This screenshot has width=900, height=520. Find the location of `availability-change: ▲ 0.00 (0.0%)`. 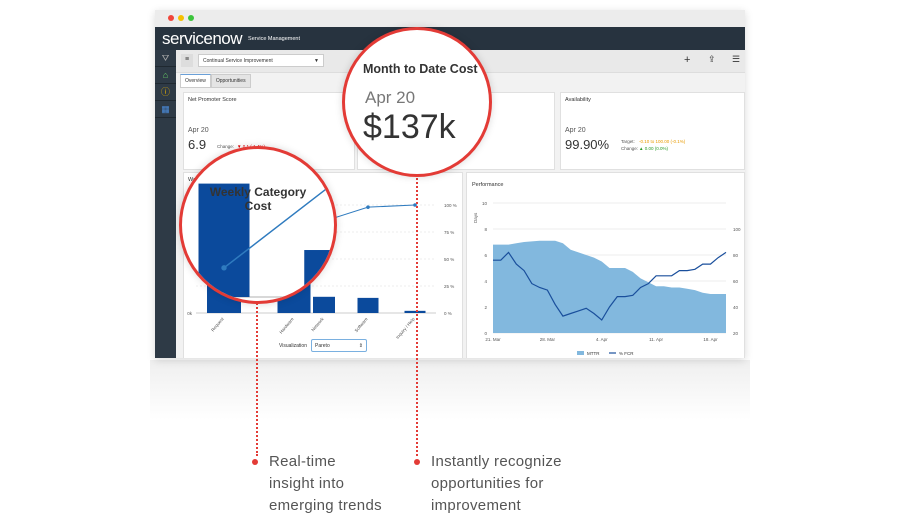

availability-change: ▲ 0.00 (0.0%) is located at coordinates (653, 148).